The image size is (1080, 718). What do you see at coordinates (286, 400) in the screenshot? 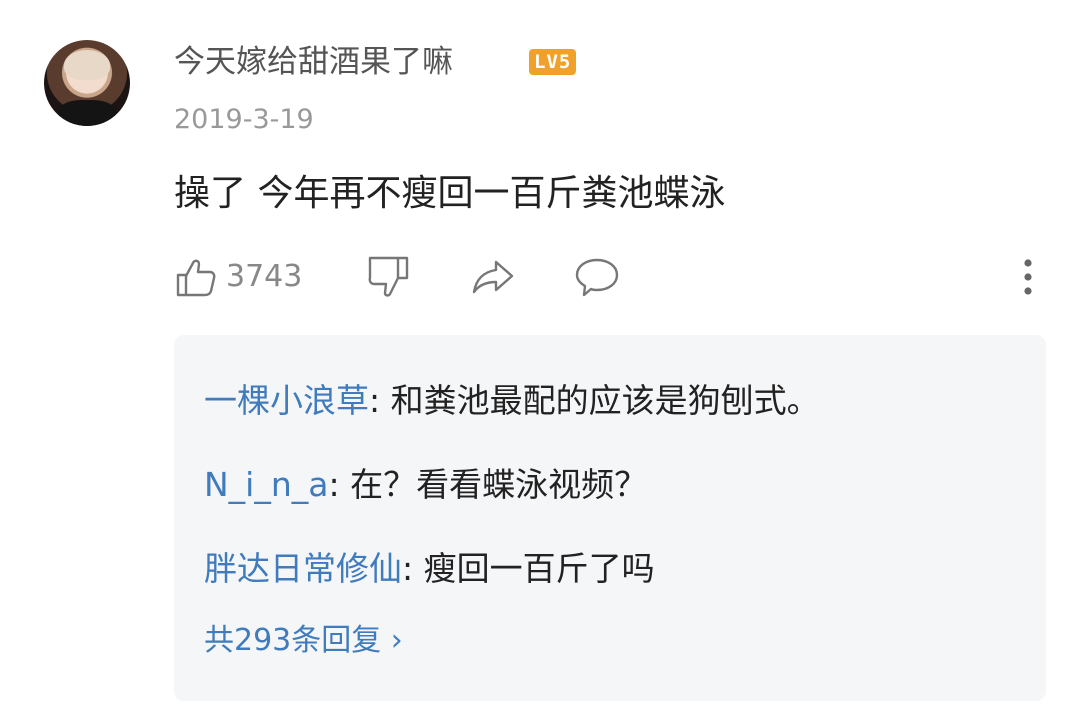
I see `reply-username: 一棵小浪草` at bounding box center [286, 400].